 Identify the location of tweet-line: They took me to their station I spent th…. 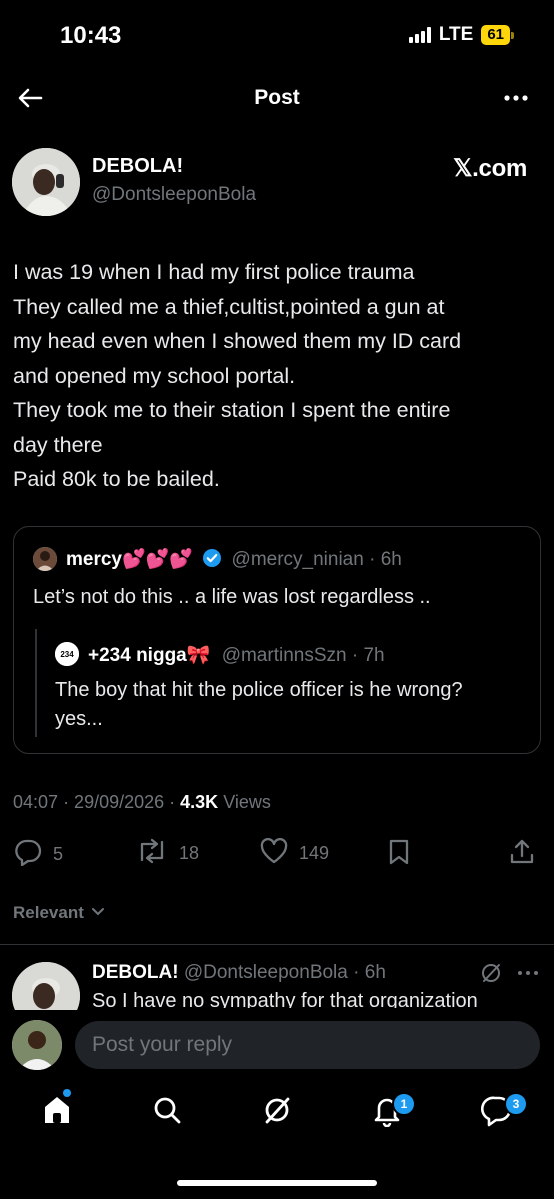
(232, 410).